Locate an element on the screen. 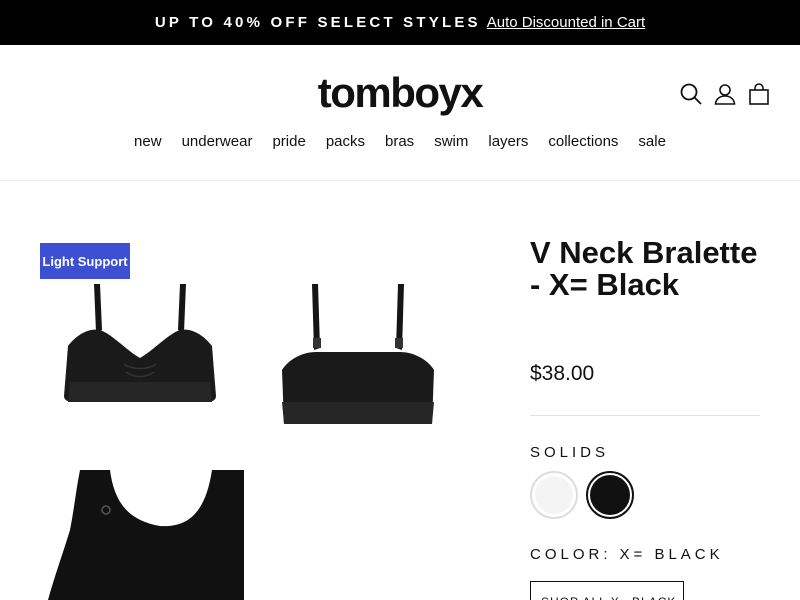  product-title: V Neck Bralette - X= Black is located at coordinates (644, 268).